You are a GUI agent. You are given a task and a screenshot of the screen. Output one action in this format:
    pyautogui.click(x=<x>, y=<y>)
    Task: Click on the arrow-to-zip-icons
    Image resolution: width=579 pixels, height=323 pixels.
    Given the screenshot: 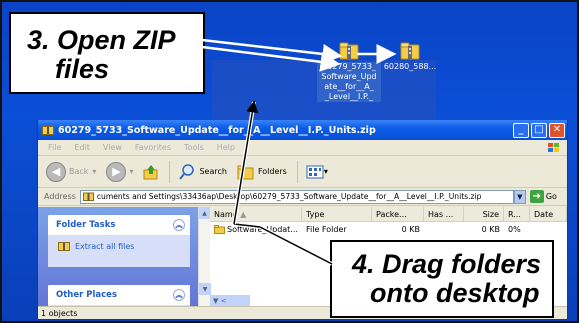 What is the action you would take?
    pyautogui.click(x=299, y=55)
    